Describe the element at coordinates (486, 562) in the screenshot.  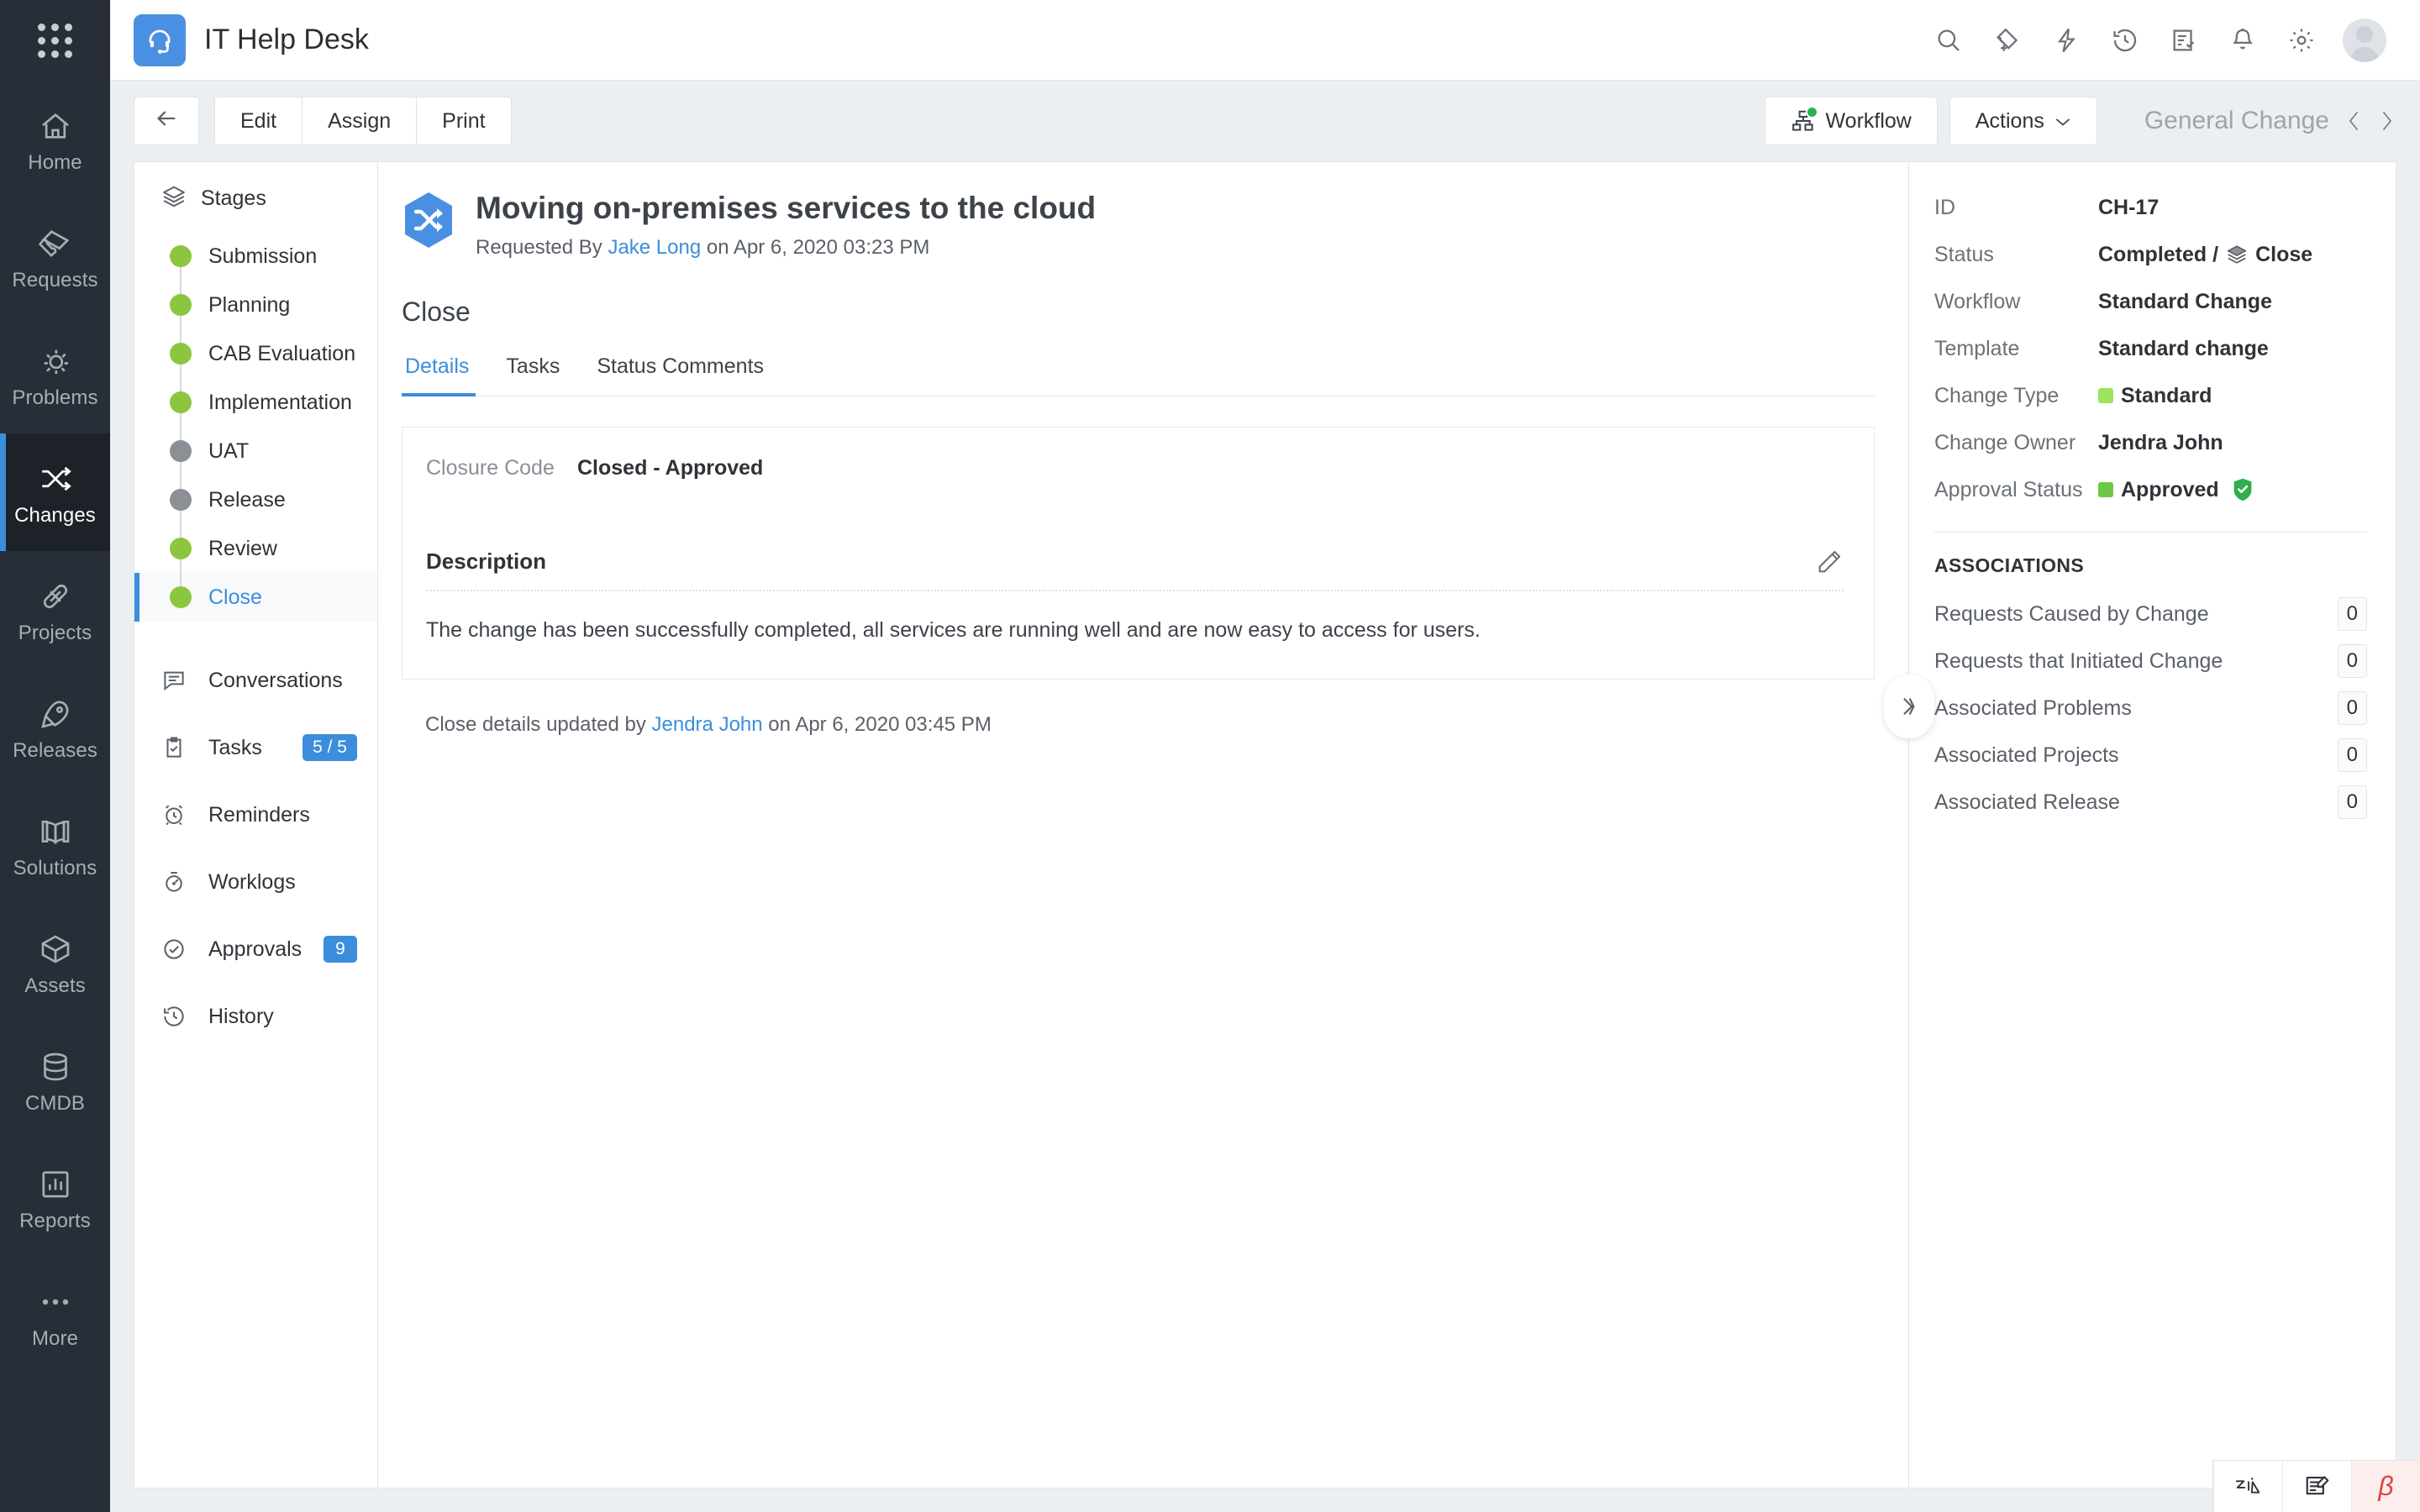
I see `description-label: Description` at that location.